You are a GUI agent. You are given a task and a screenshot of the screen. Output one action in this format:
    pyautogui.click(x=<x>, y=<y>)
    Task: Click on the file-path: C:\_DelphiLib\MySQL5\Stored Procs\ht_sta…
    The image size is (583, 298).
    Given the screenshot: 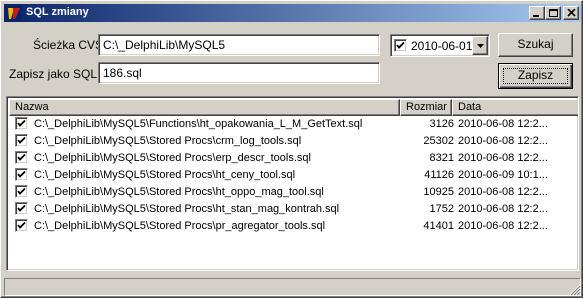 What is the action you would take?
    pyautogui.click(x=187, y=209)
    